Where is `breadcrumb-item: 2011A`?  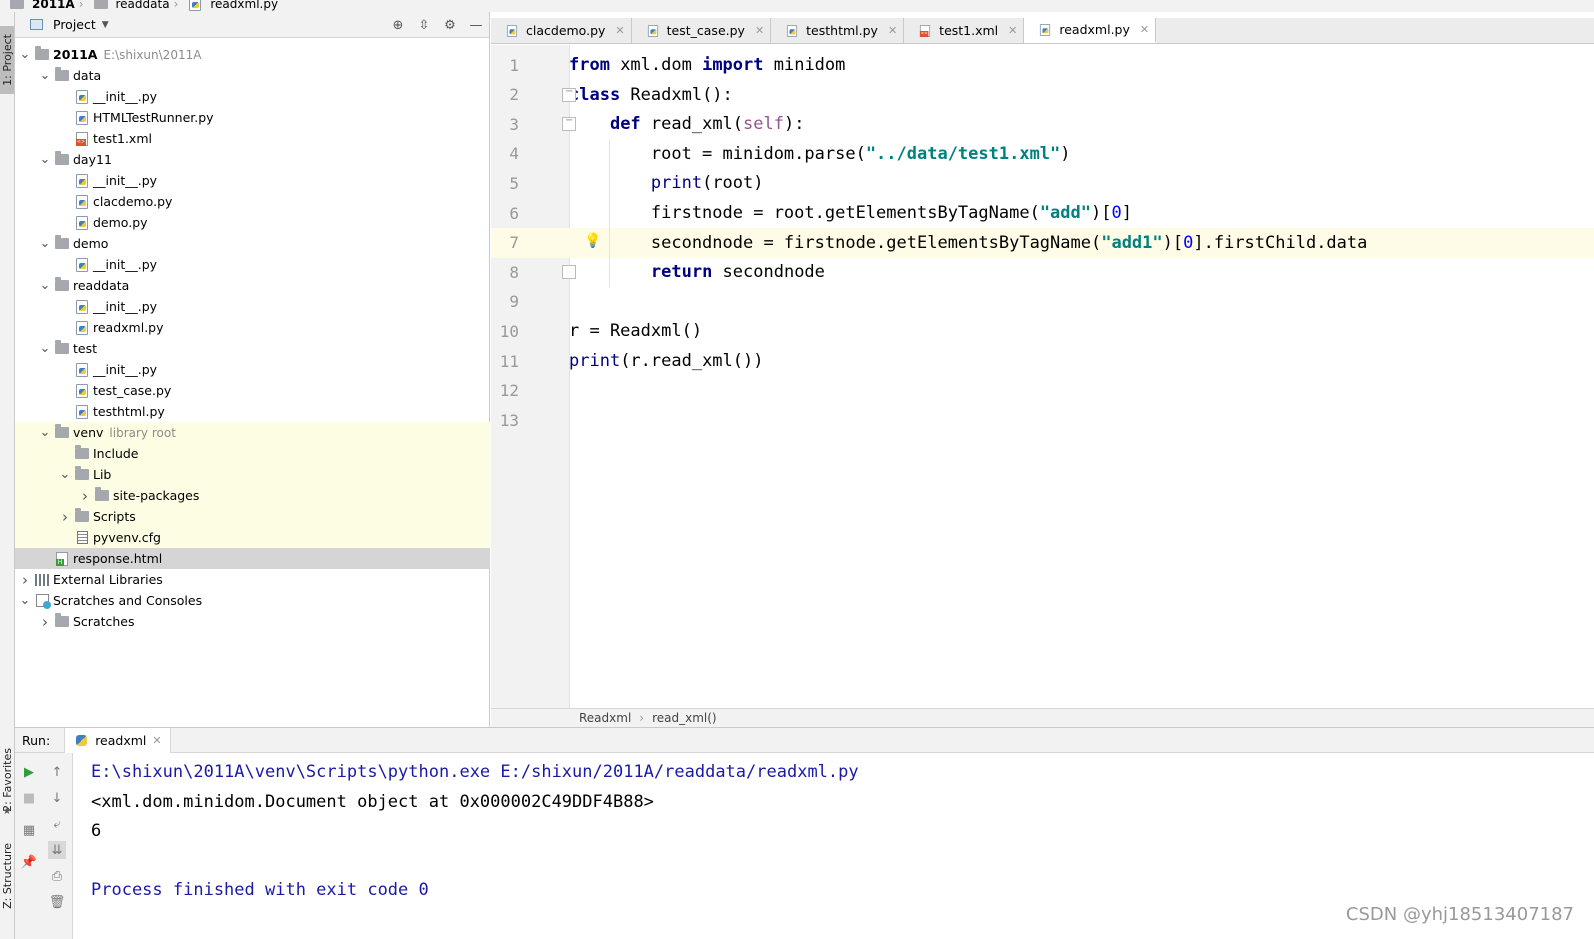 breadcrumb-item: 2011A is located at coordinates (40, 5).